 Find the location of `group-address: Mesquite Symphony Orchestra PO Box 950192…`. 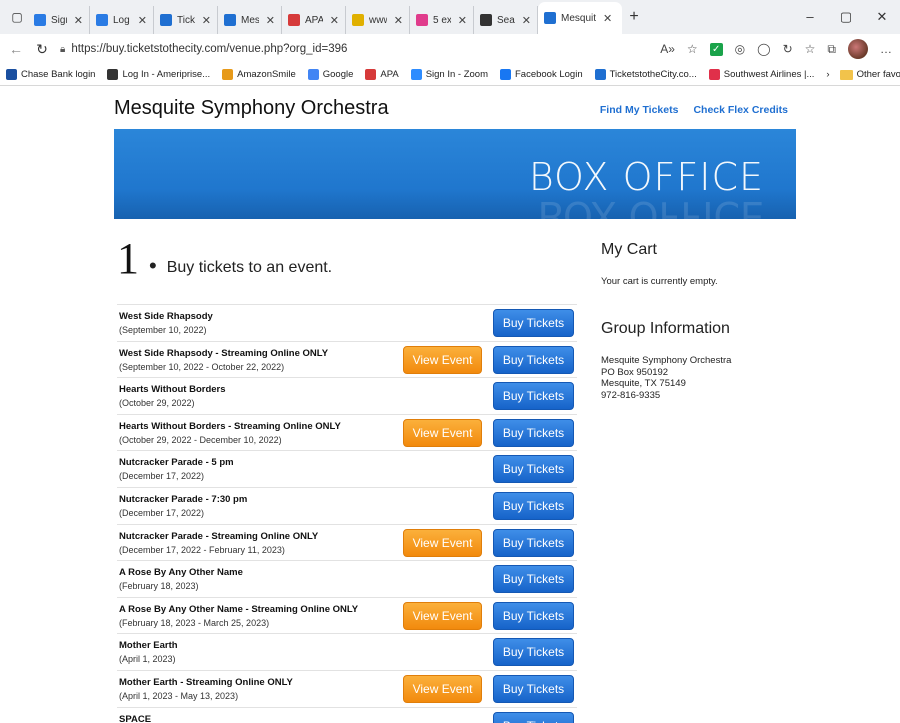

group-address: Mesquite Symphony Orchestra PO Box 950192… is located at coordinates (701, 378).